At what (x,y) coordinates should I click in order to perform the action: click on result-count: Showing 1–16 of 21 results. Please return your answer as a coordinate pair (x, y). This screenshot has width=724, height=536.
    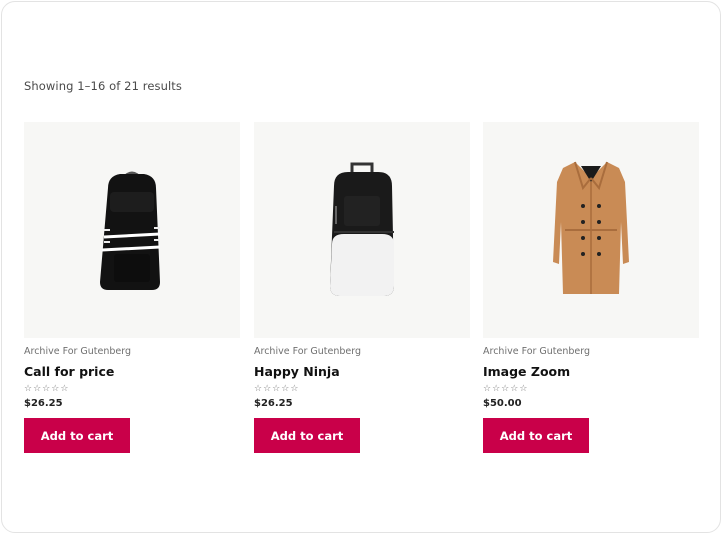
    Looking at the image, I should click on (103, 86).